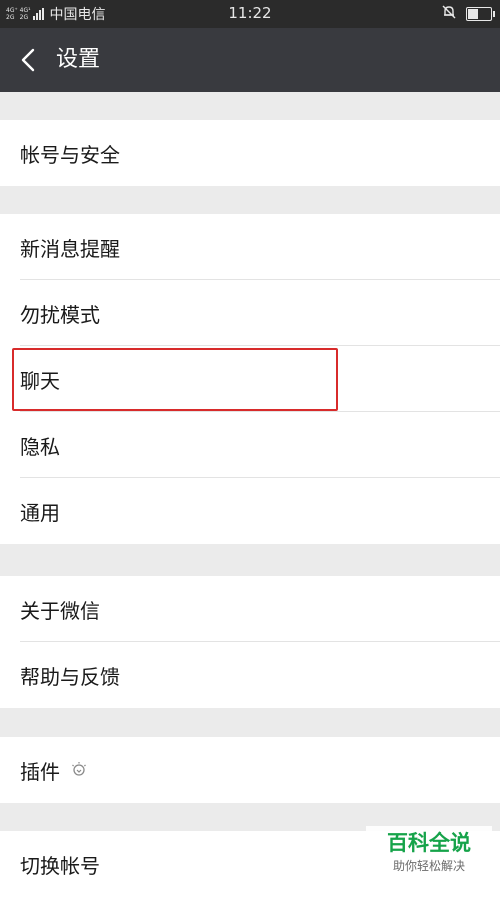 Image resolution: width=500 pixels, height=897 pixels. I want to click on back-button, so click(28, 60).